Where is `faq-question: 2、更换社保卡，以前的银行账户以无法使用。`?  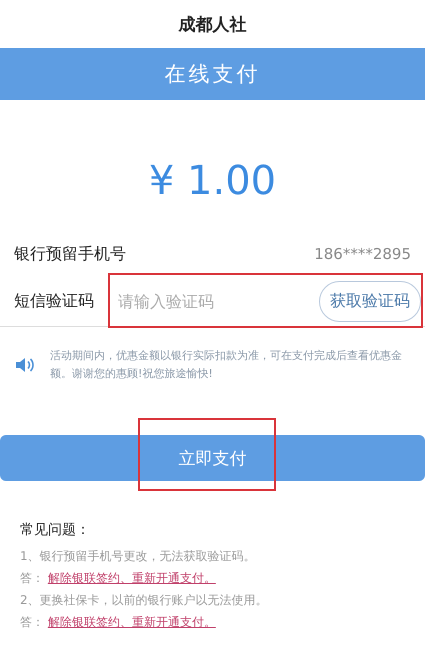
faq-question: 2、更换社保卡，以前的银行账户以无法使用。 is located at coordinates (144, 600).